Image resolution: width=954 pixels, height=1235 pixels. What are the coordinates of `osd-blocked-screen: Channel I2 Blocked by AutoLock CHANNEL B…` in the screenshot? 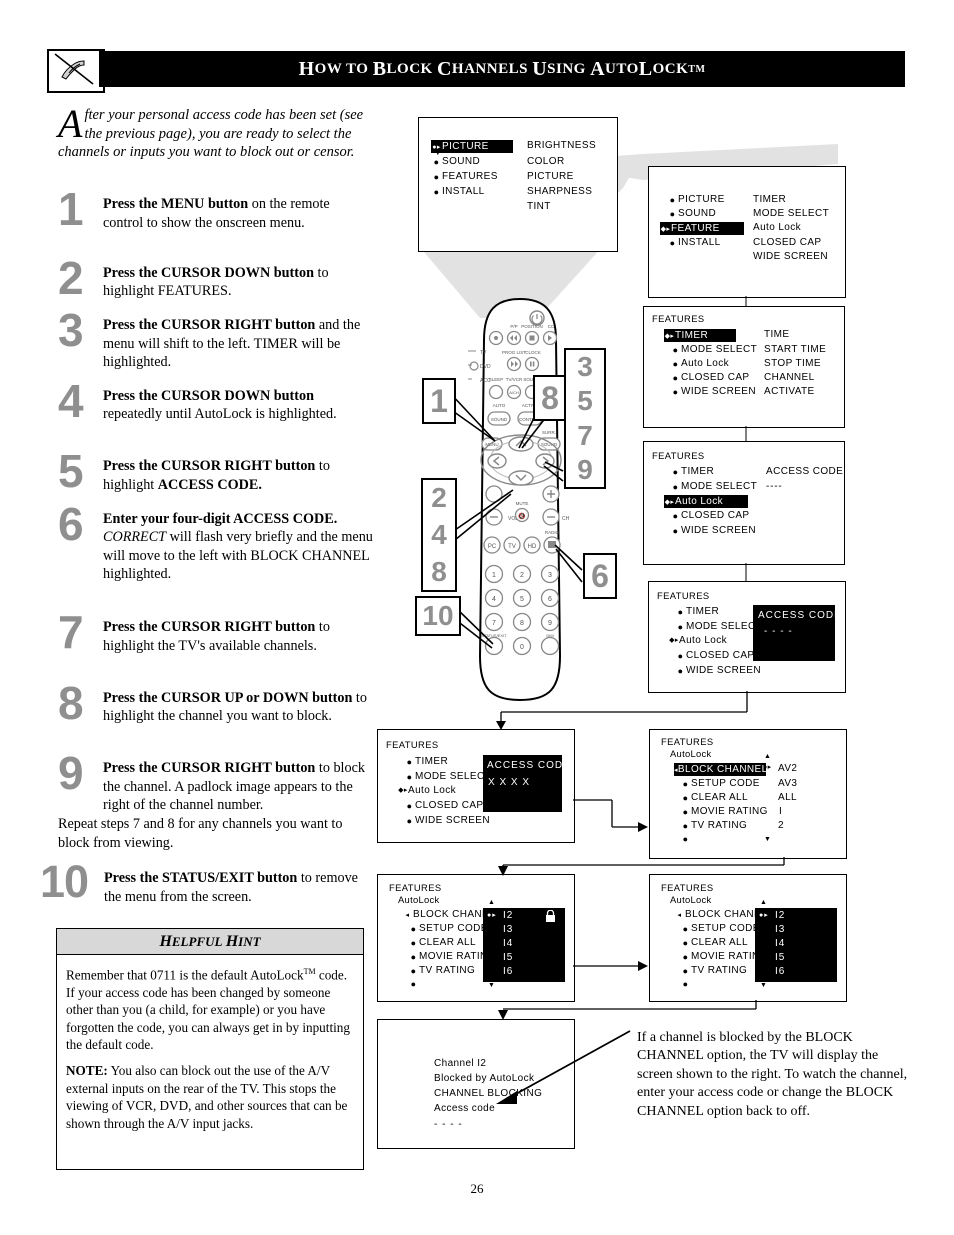 It's located at (476, 1084).